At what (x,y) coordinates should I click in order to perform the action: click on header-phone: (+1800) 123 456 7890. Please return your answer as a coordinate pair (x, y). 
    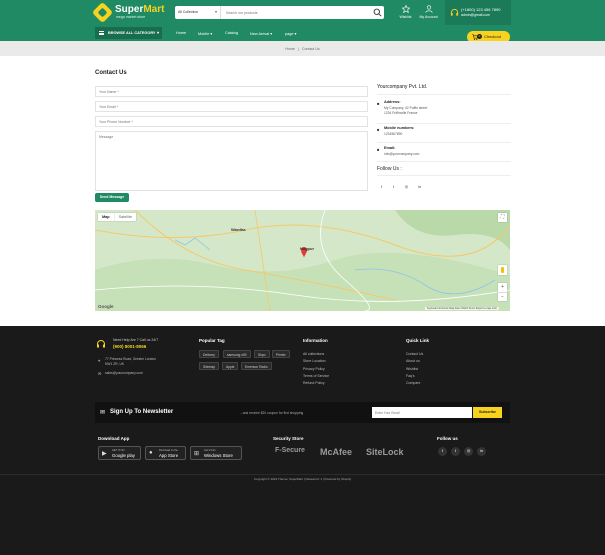
    Looking at the image, I should click on (480, 9).